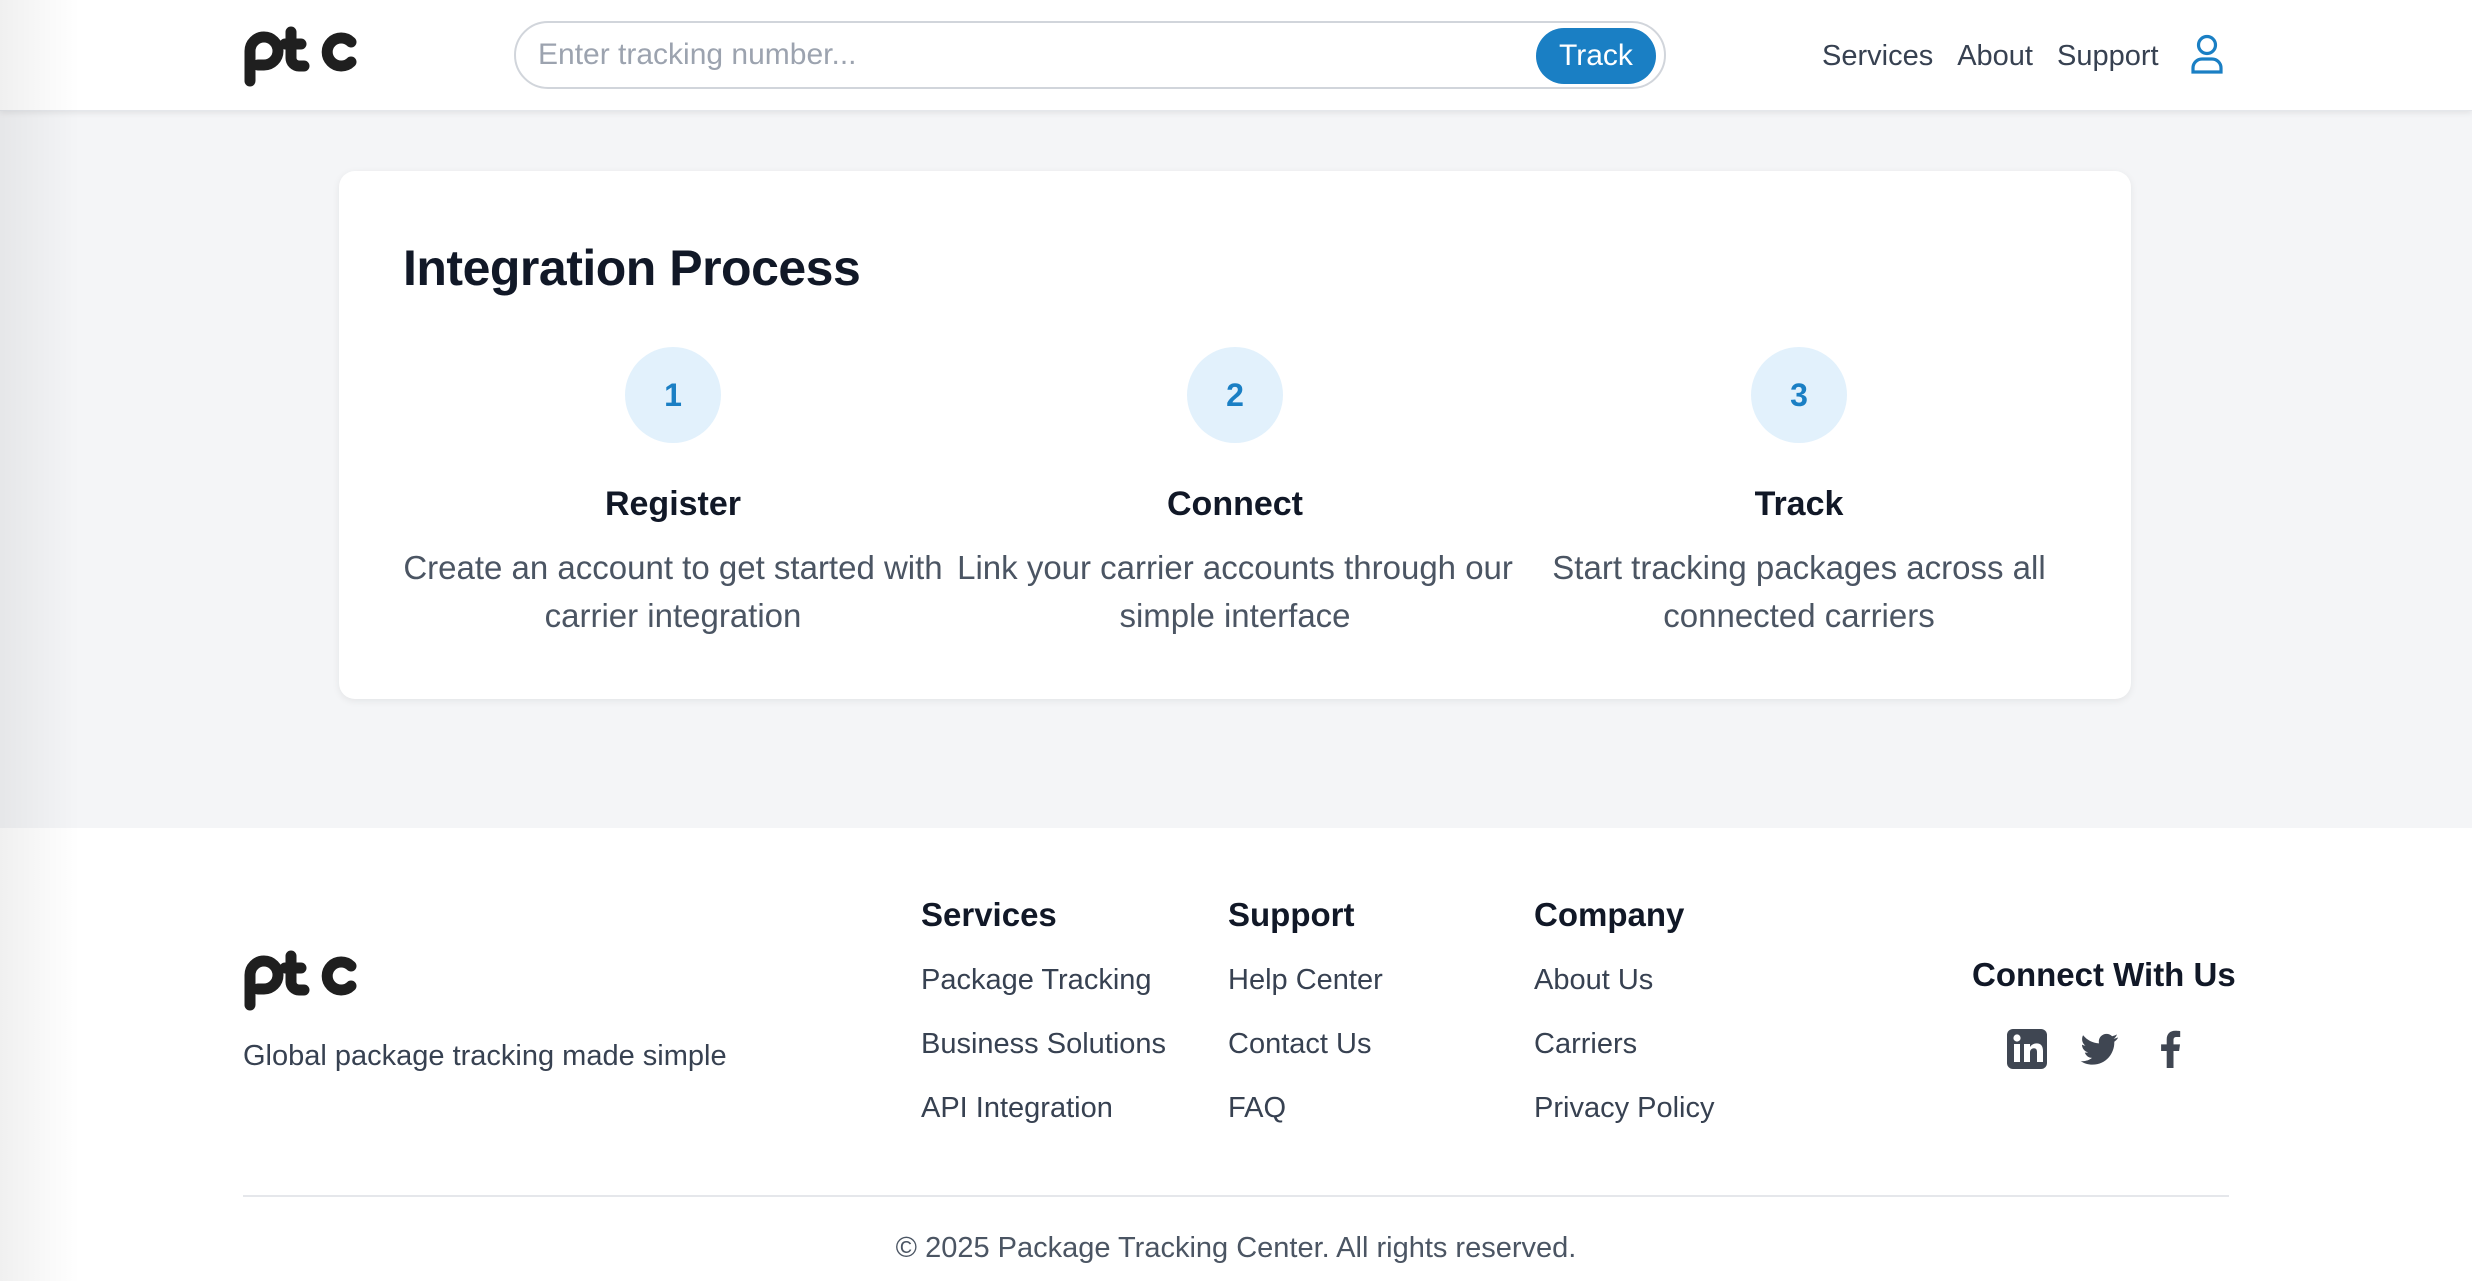 The height and width of the screenshot is (1281, 2472). Describe the element at coordinates (1043, 1122) in the screenshot. I see `footer-link-api-integration: API Integration` at that location.